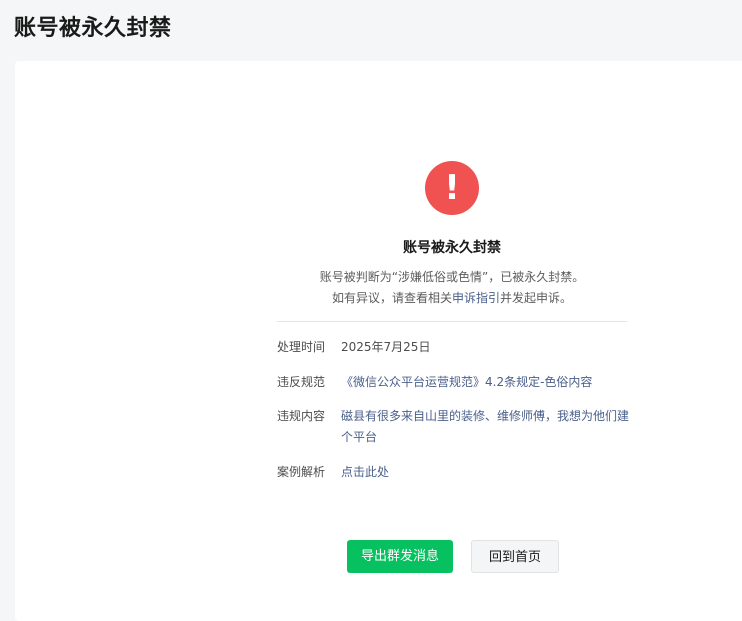 Image resolution: width=742 pixels, height=621 pixels. Describe the element at coordinates (489, 472) in the screenshot. I see `case-analysis-link: 点击此处` at that location.